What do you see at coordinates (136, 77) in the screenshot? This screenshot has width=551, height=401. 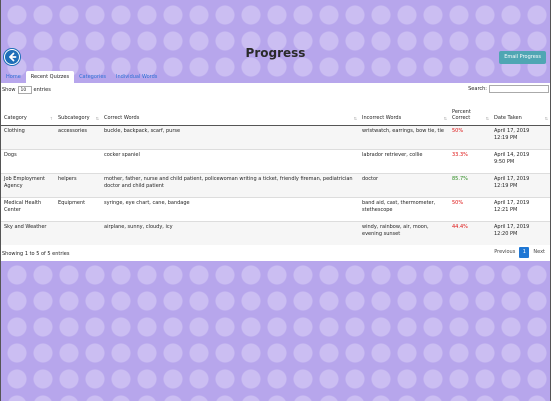 I see `tab-individual-words: Individual Words` at bounding box center [136, 77].